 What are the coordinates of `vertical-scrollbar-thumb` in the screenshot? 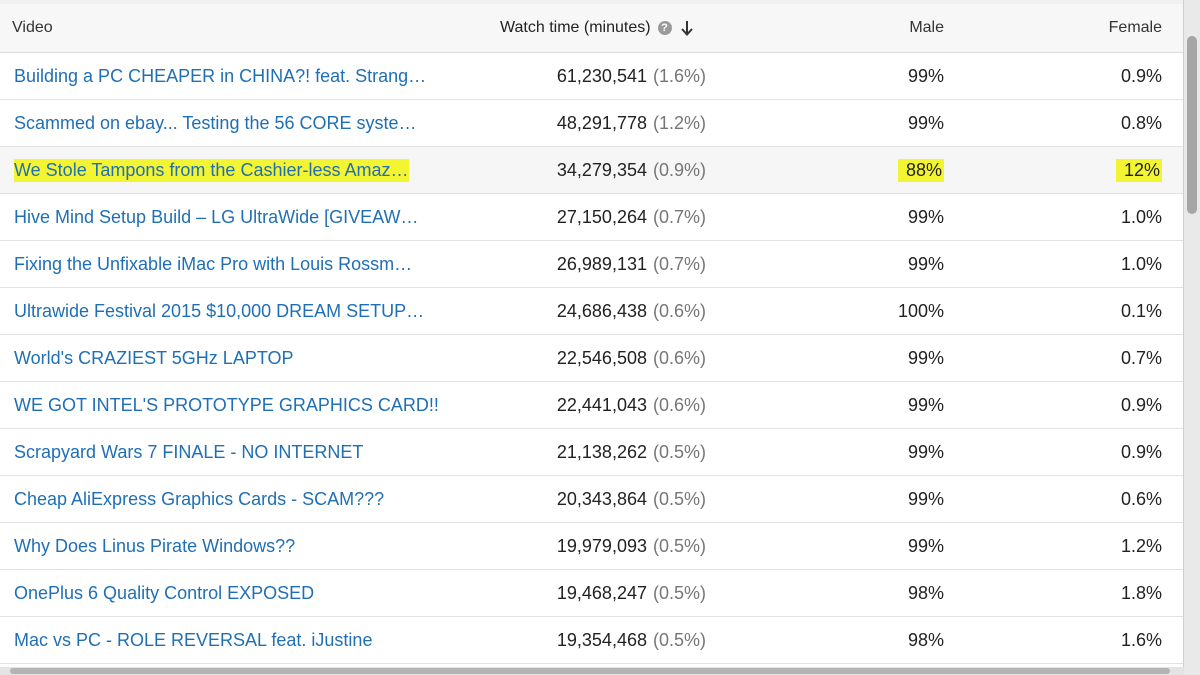 It's located at (1192, 125).